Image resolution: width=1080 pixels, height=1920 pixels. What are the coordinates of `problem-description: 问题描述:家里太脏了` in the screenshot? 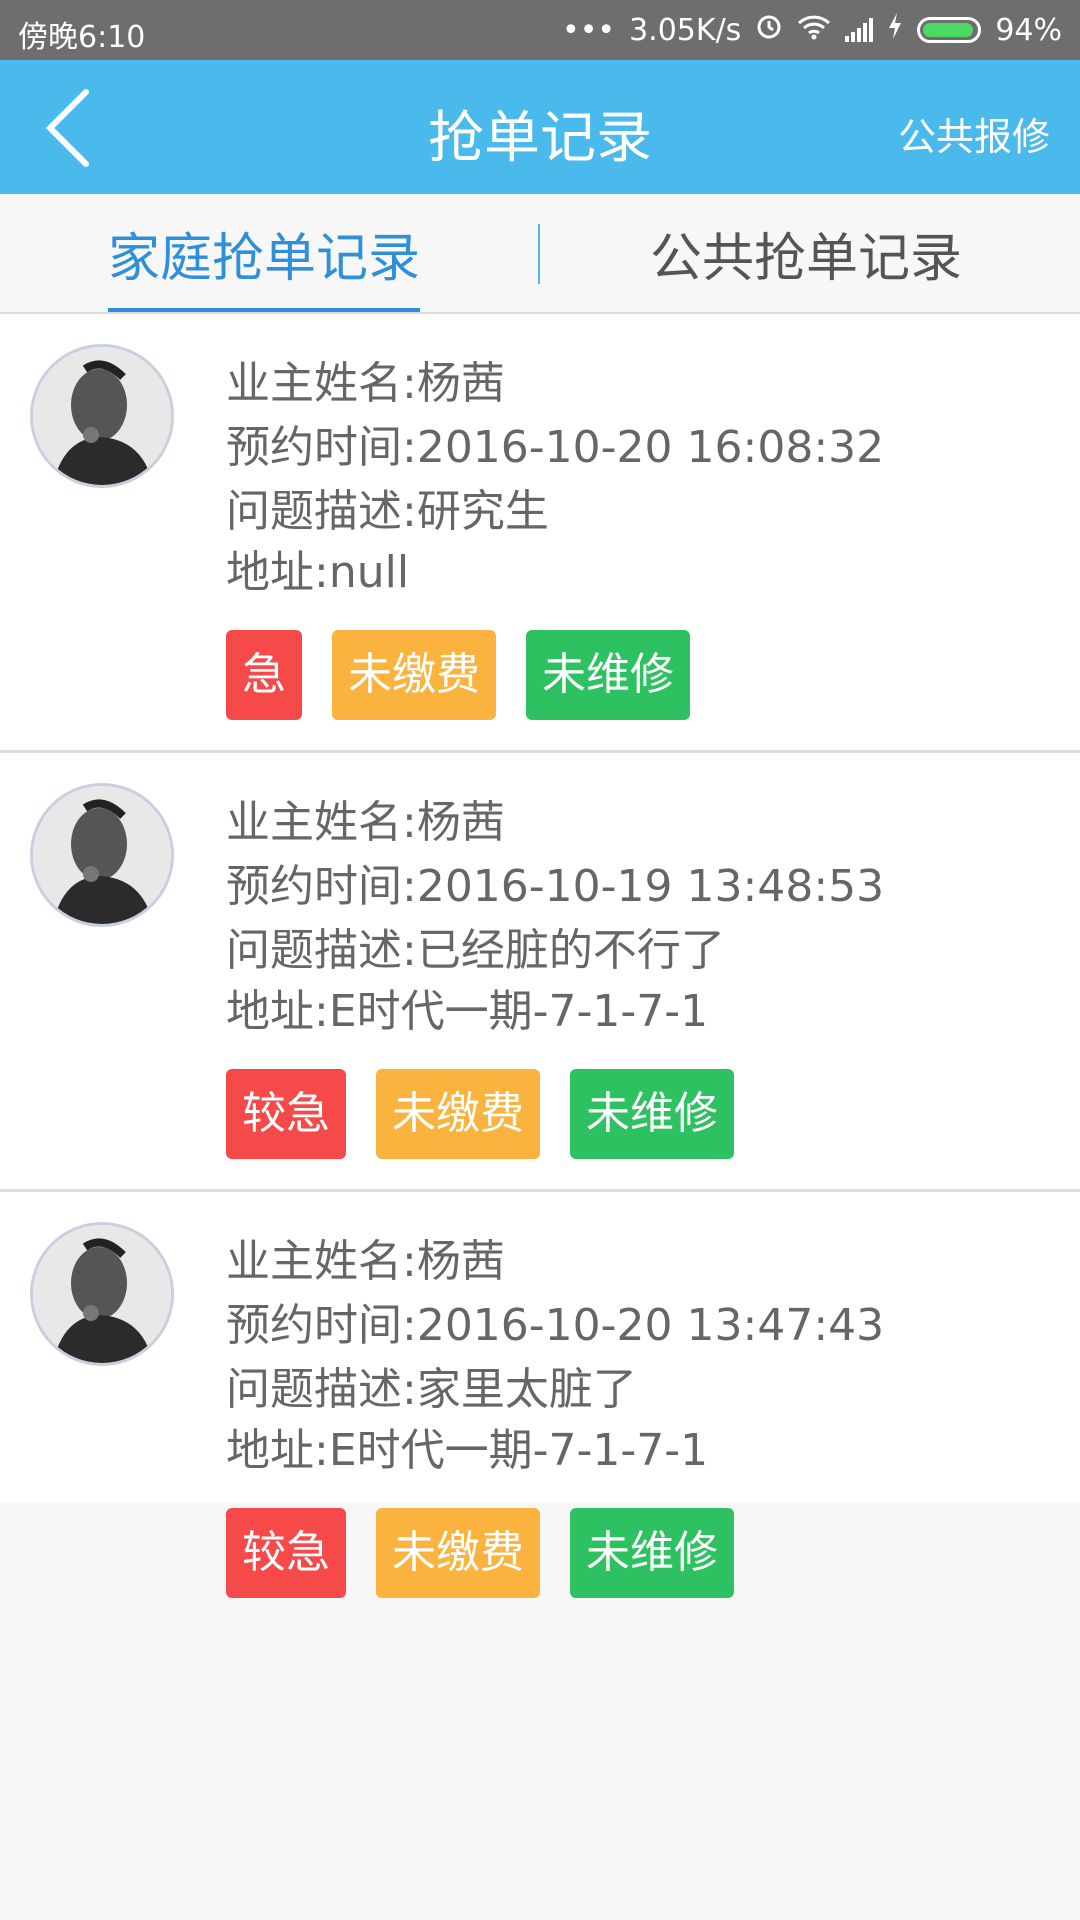 It's located at (431, 1389).